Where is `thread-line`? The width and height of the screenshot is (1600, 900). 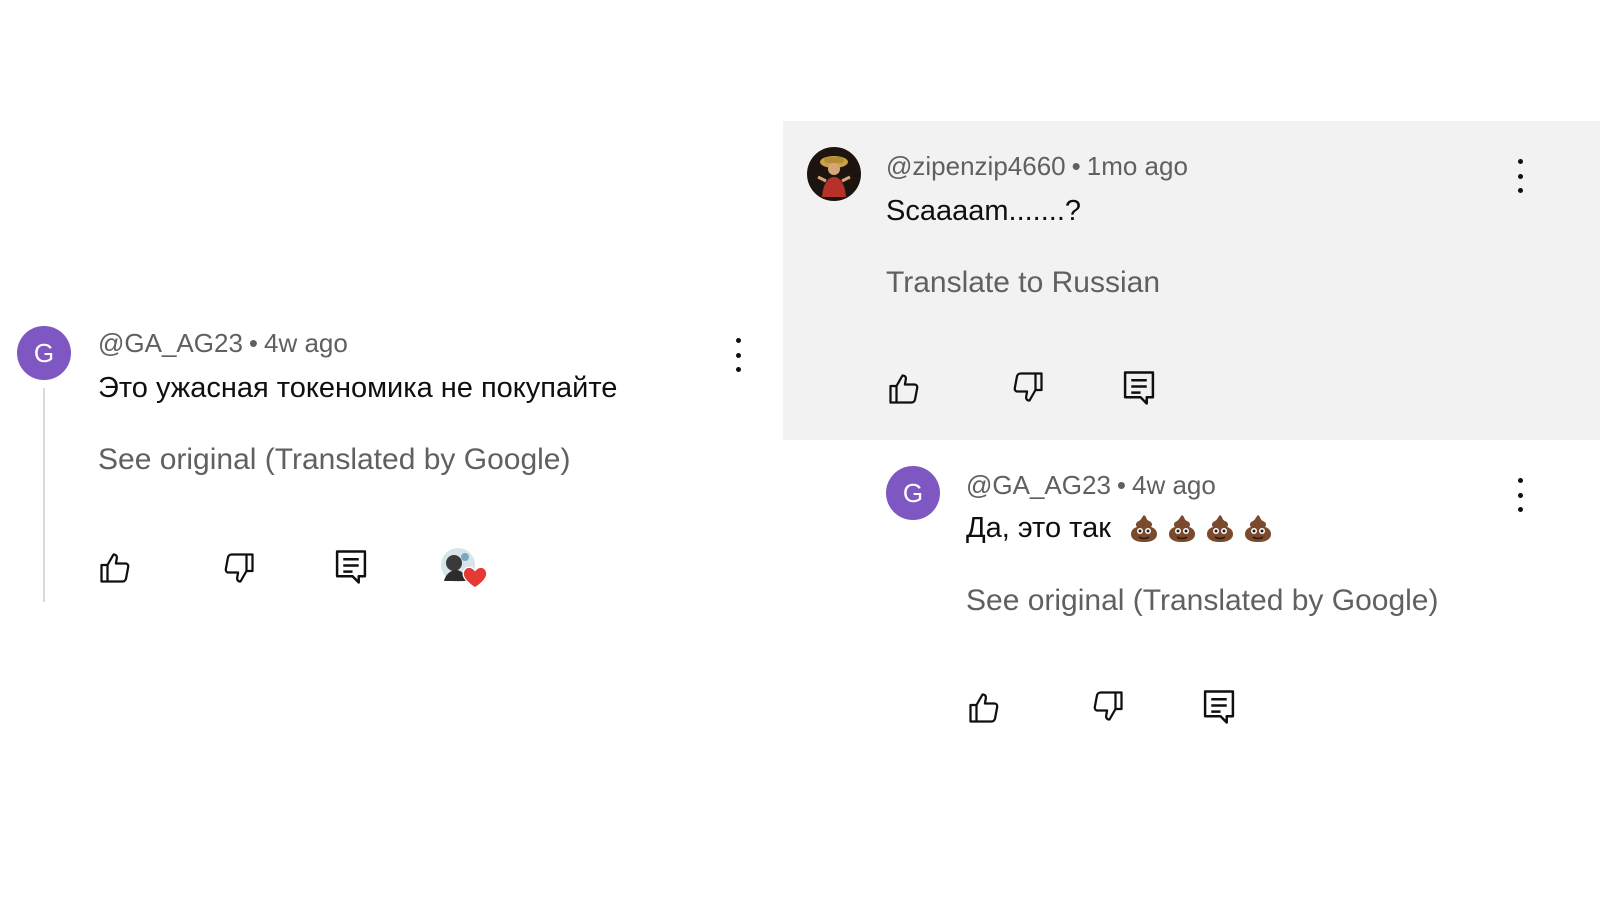 thread-line is located at coordinates (44, 495).